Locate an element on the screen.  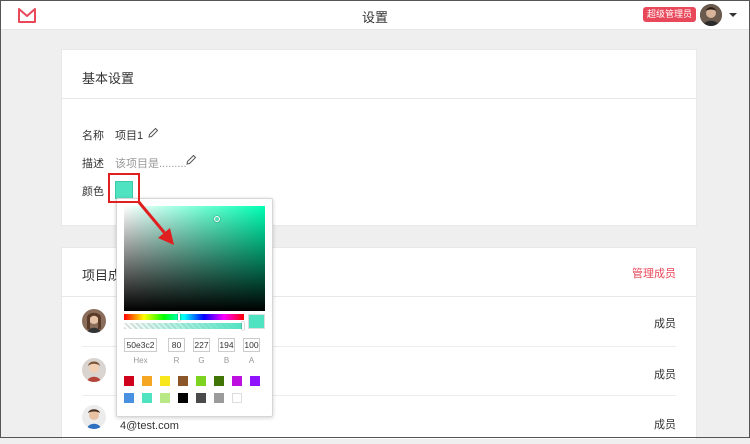
top-bar: 设置 超级管理员 is located at coordinates (375, 15).